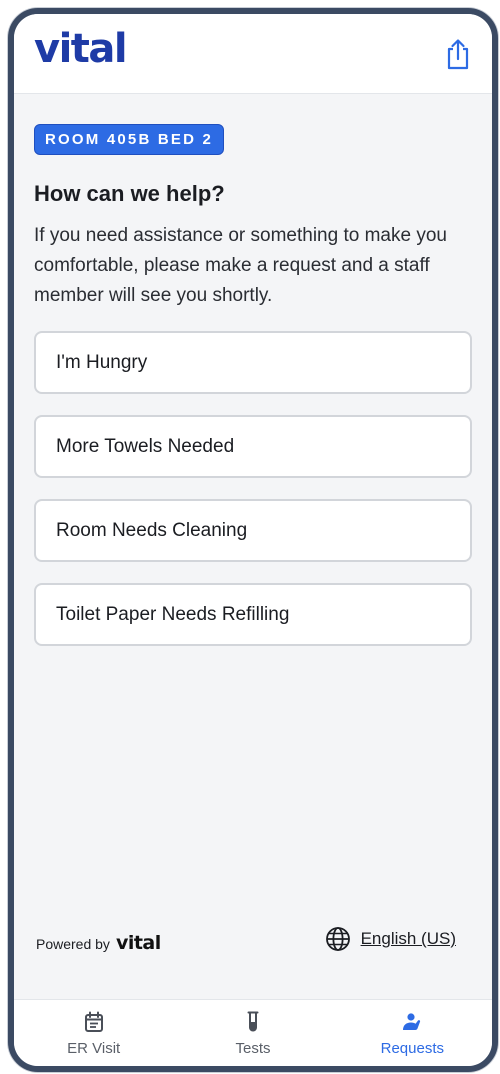  What do you see at coordinates (145, 446) in the screenshot?
I see `request-option-label: More Towels Needed` at bounding box center [145, 446].